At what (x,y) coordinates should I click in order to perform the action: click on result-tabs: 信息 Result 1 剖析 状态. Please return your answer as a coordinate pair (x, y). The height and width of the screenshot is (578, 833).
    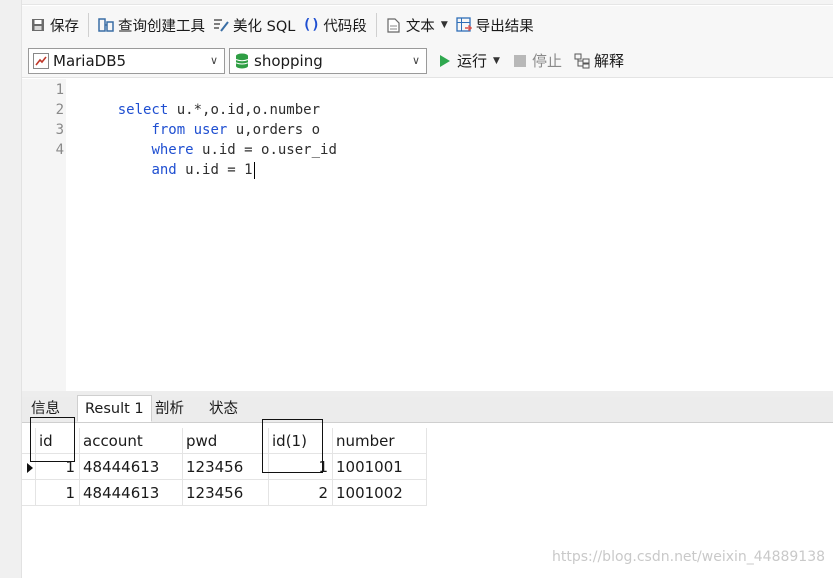
    Looking at the image, I should click on (427, 409).